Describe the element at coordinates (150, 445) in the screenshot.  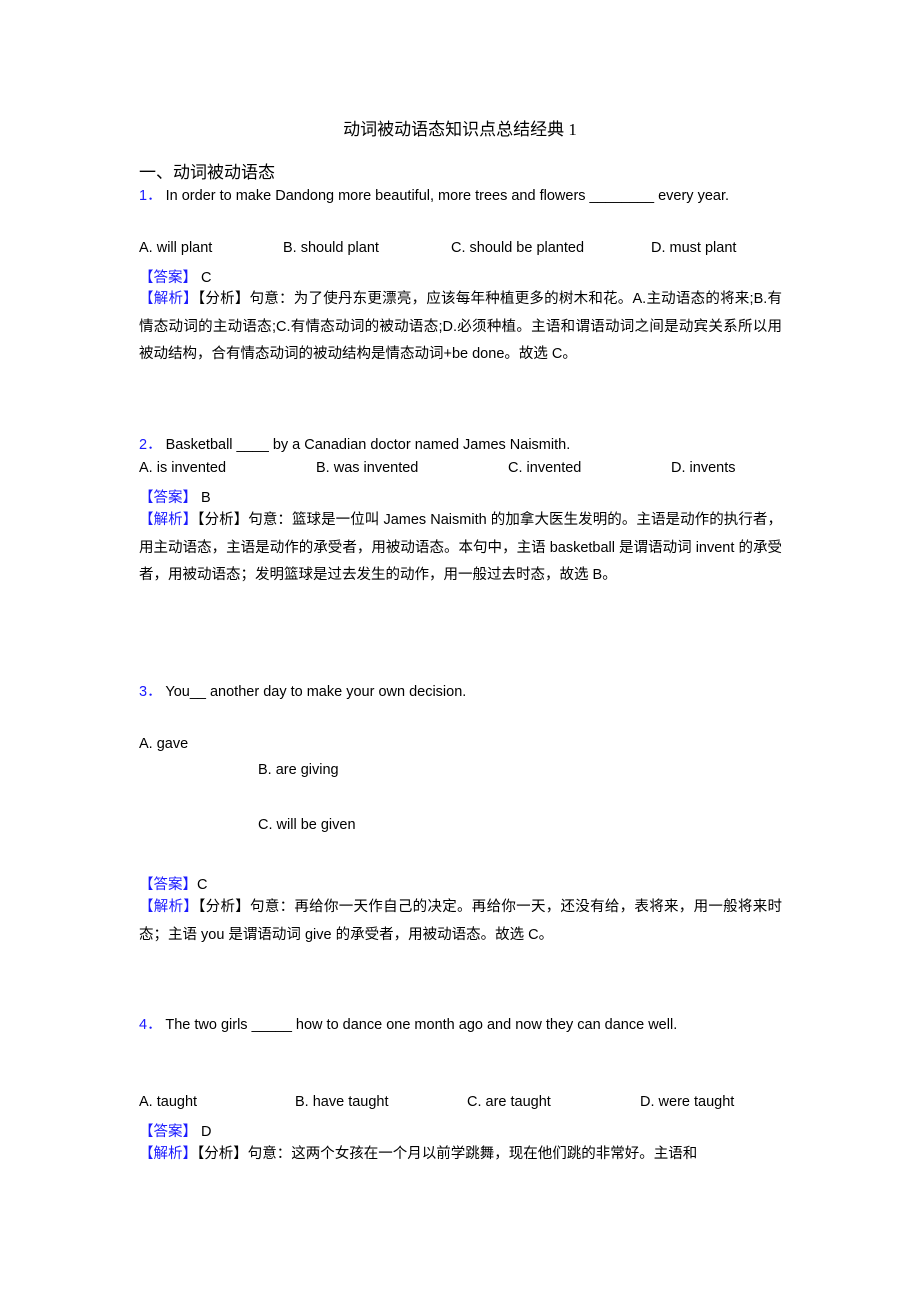
I see `question-number: 2．` at that location.